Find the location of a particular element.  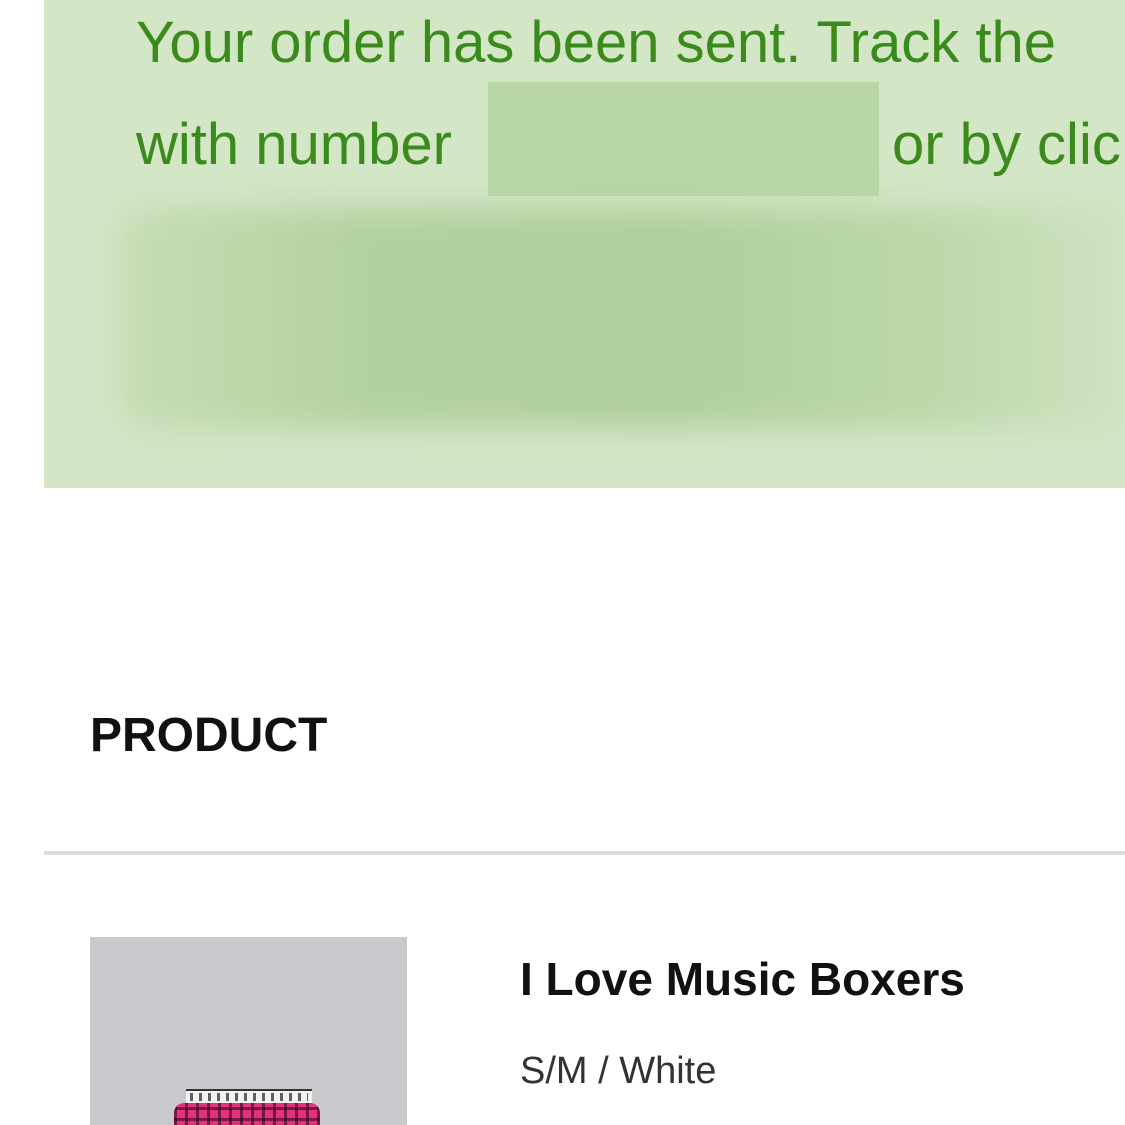

product-variant: S/M / White is located at coordinates (618, 1071).